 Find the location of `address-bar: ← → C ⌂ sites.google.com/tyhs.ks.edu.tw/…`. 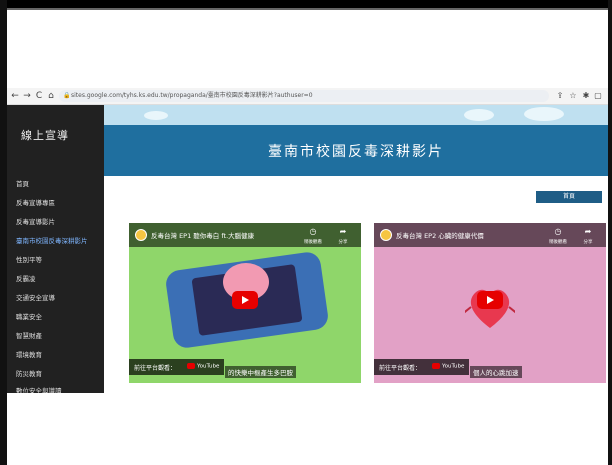

address-bar: ← → C ⌂ sites.google.com/tyhs.ks.edu.tw/… is located at coordinates (307, 96).